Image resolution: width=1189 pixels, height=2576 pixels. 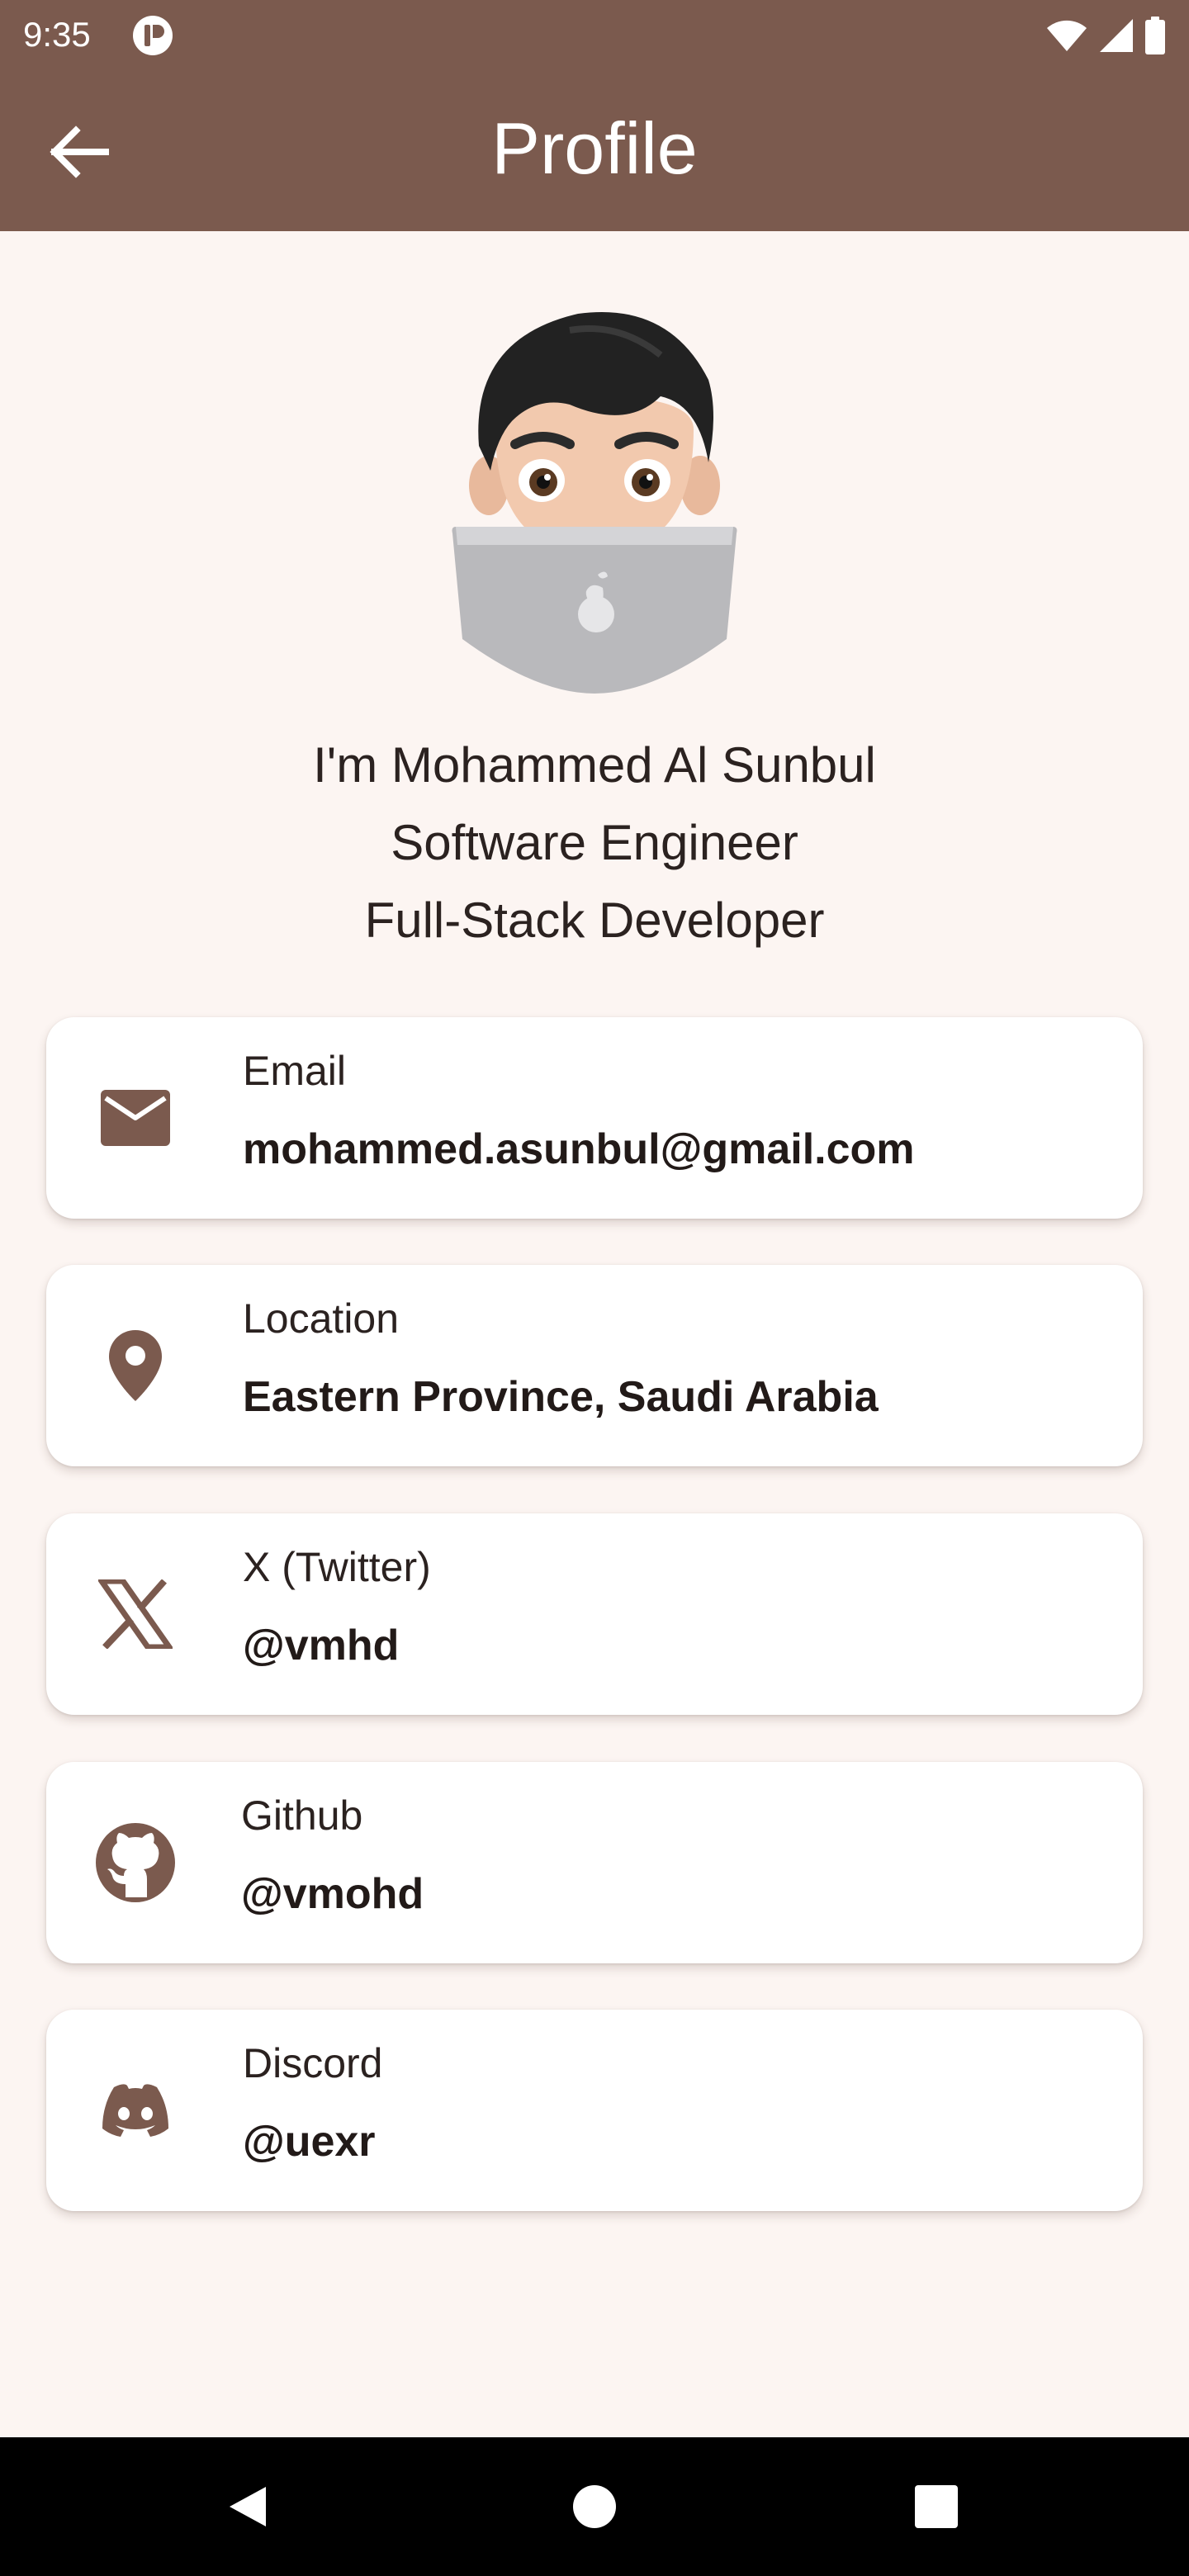 I want to click on nav-recents-button, so click(x=936, y=2506).